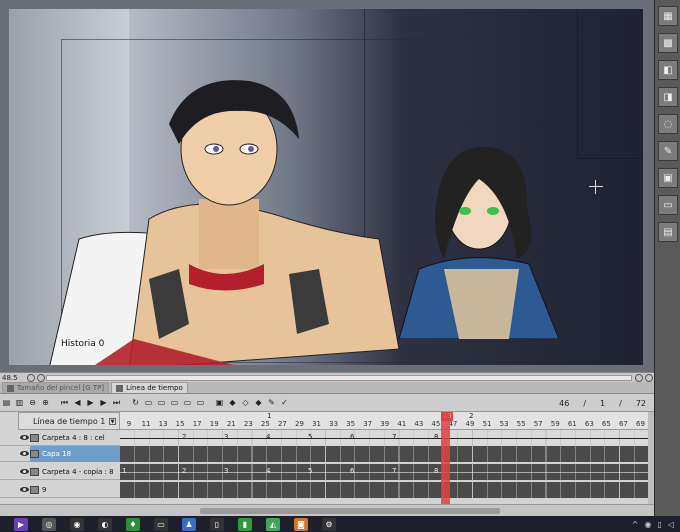 Image resolution: width=680 pixels, height=532 pixels. What do you see at coordinates (189, 524) in the screenshot?
I see `app-icon-7: ♟` at bounding box center [189, 524].